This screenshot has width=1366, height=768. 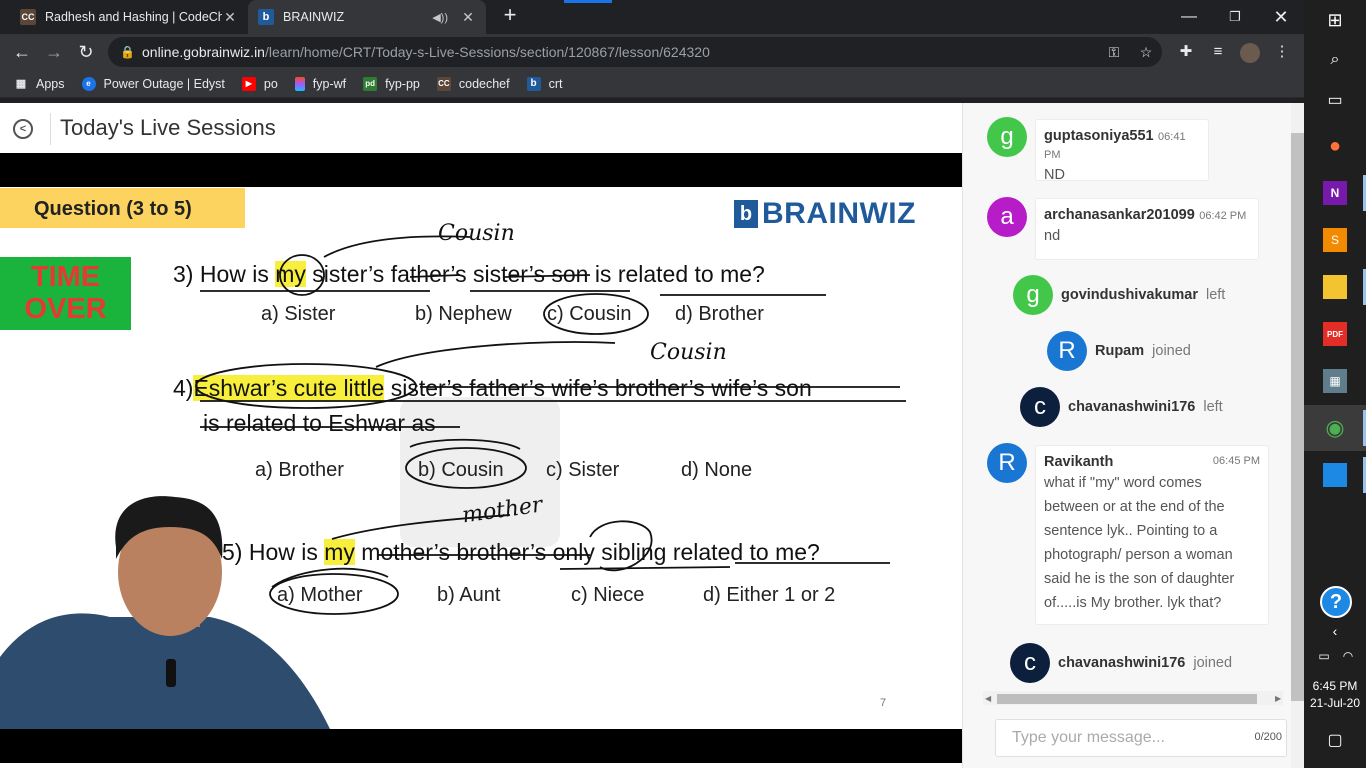 What do you see at coordinates (50, 129) in the screenshot?
I see `header-divider` at bounding box center [50, 129].